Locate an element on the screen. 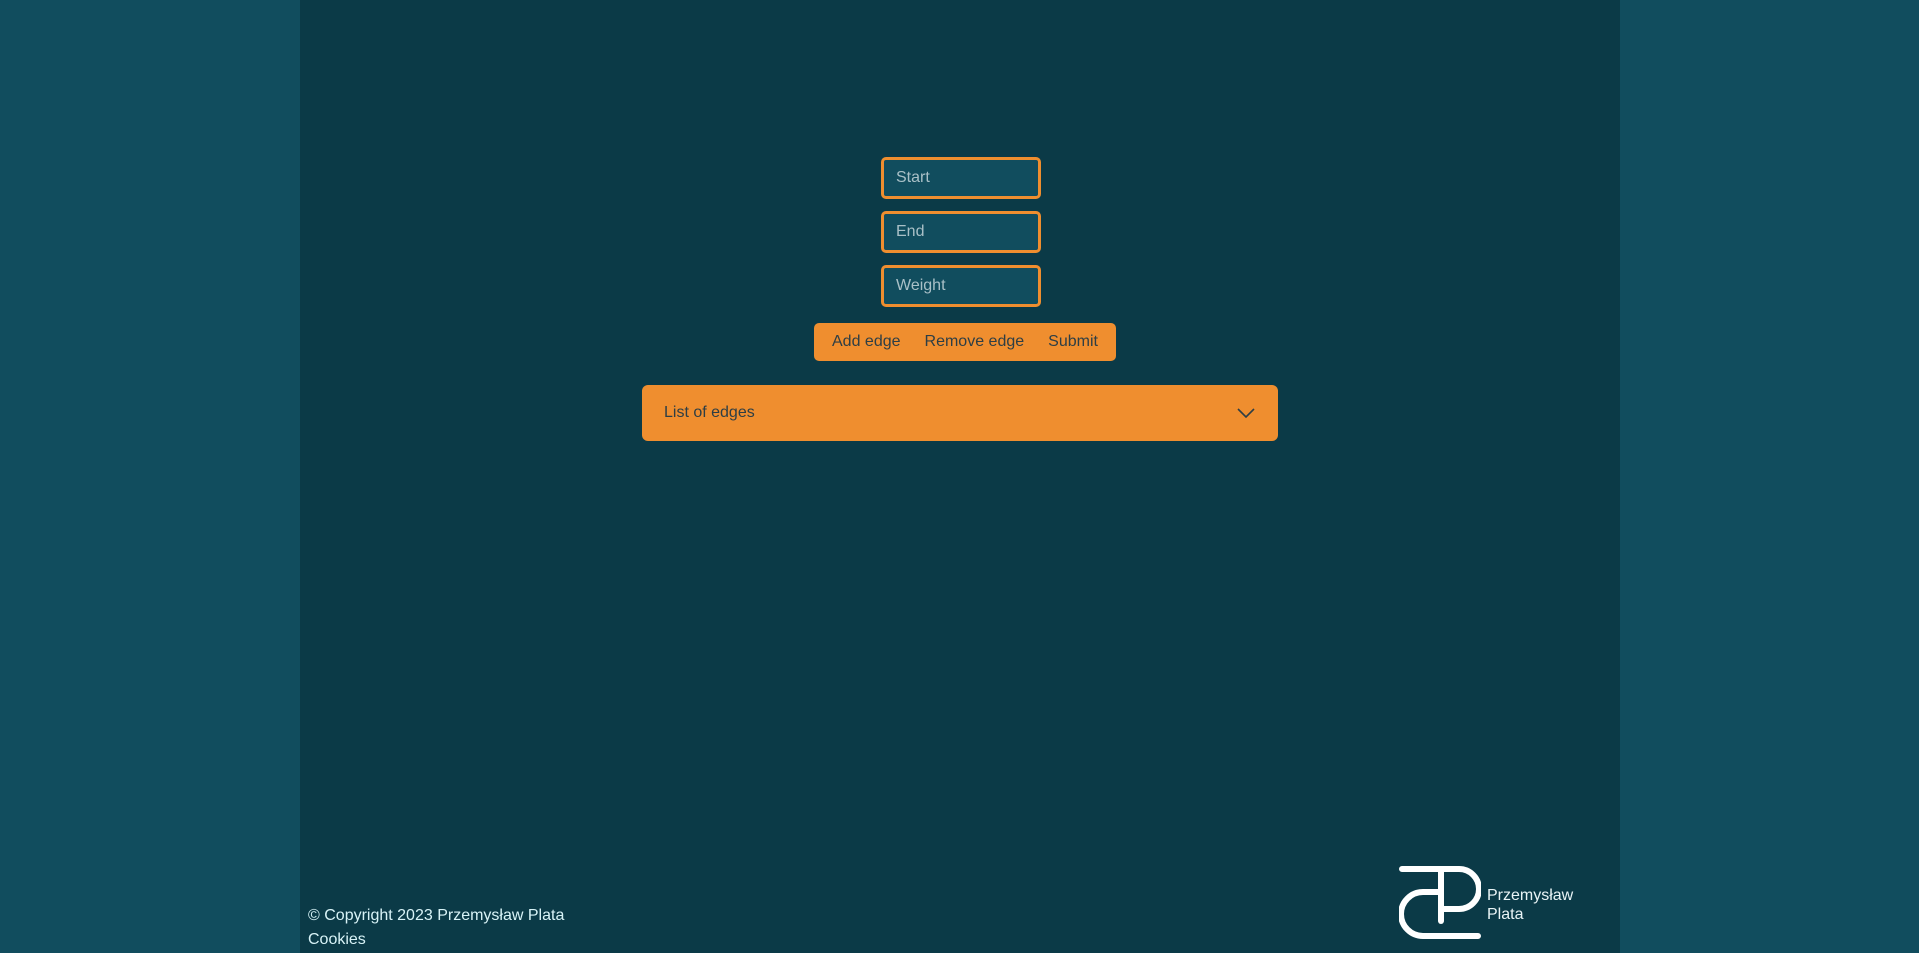 The image size is (1919, 953). weight-input is located at coordinates (961, 286).